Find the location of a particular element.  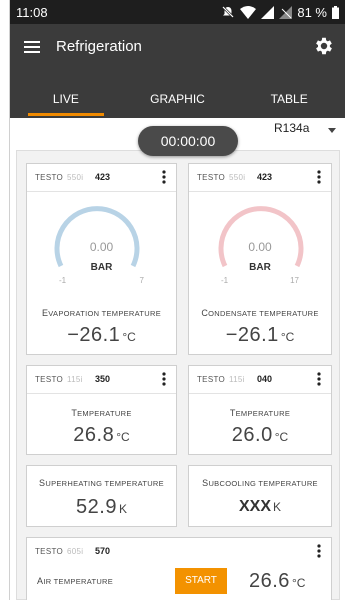

measurement-value: 26.0 °C is located at coordinates (260, 435).